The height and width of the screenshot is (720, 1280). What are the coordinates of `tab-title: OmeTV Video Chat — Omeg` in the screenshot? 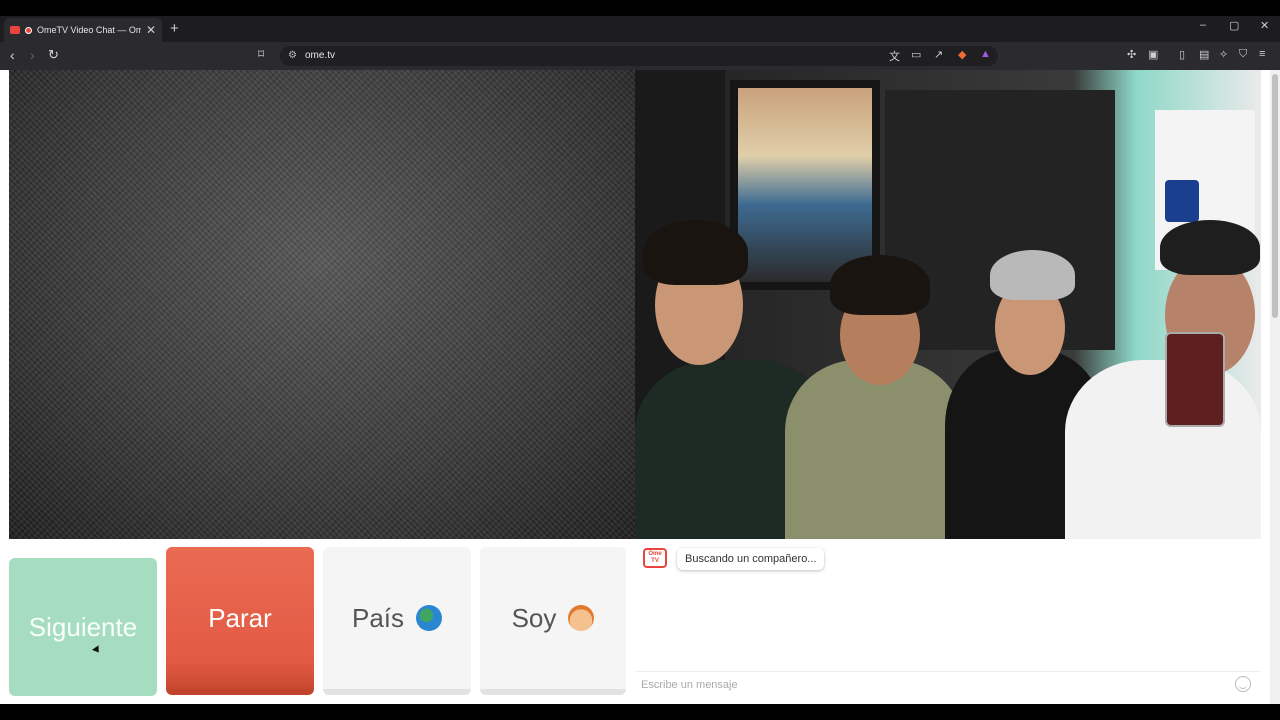 It's located at (89, 30).